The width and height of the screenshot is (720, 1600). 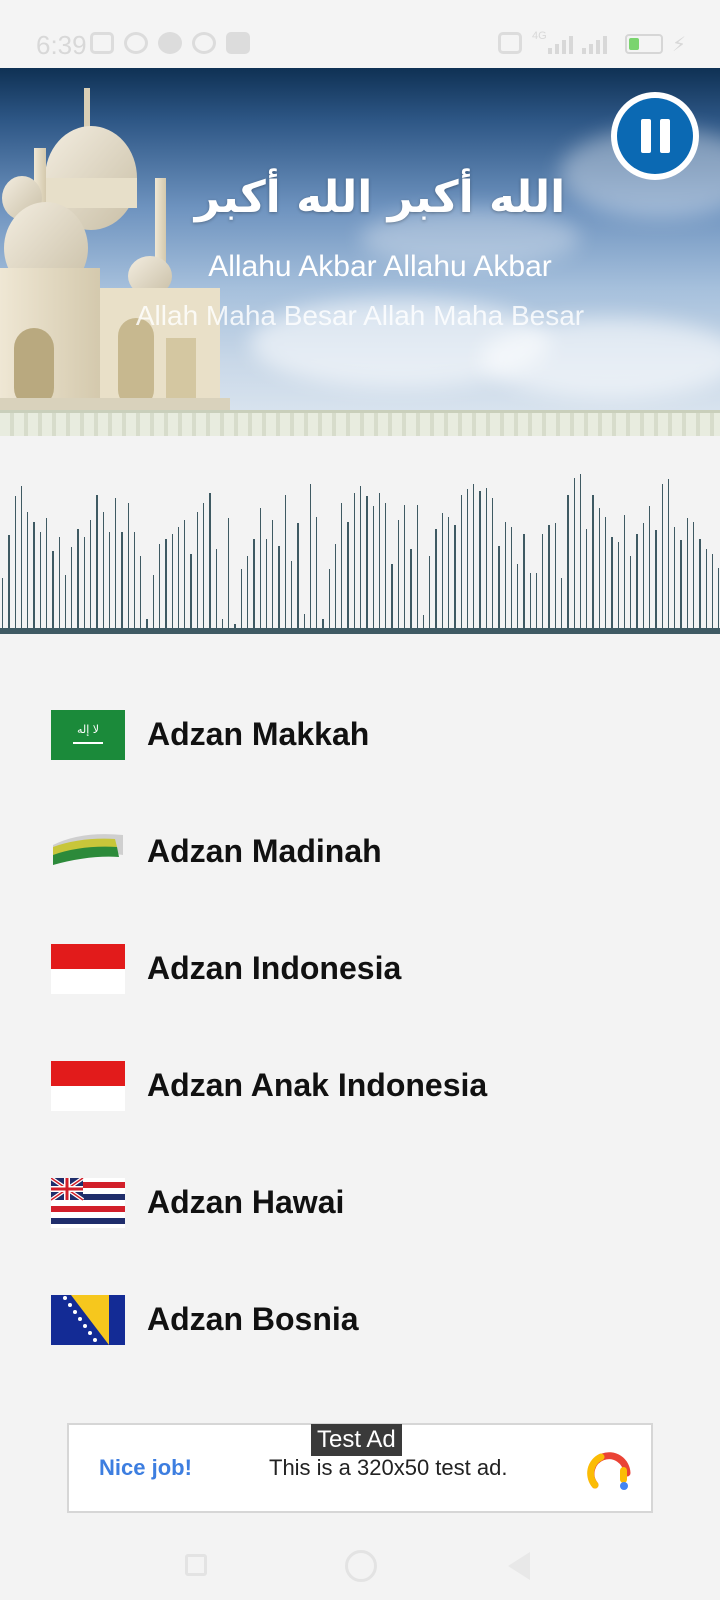 What do you see at coordinates (361, 1566) in the screenshot?
I see `home-button` at bounding box center [361, 1566].